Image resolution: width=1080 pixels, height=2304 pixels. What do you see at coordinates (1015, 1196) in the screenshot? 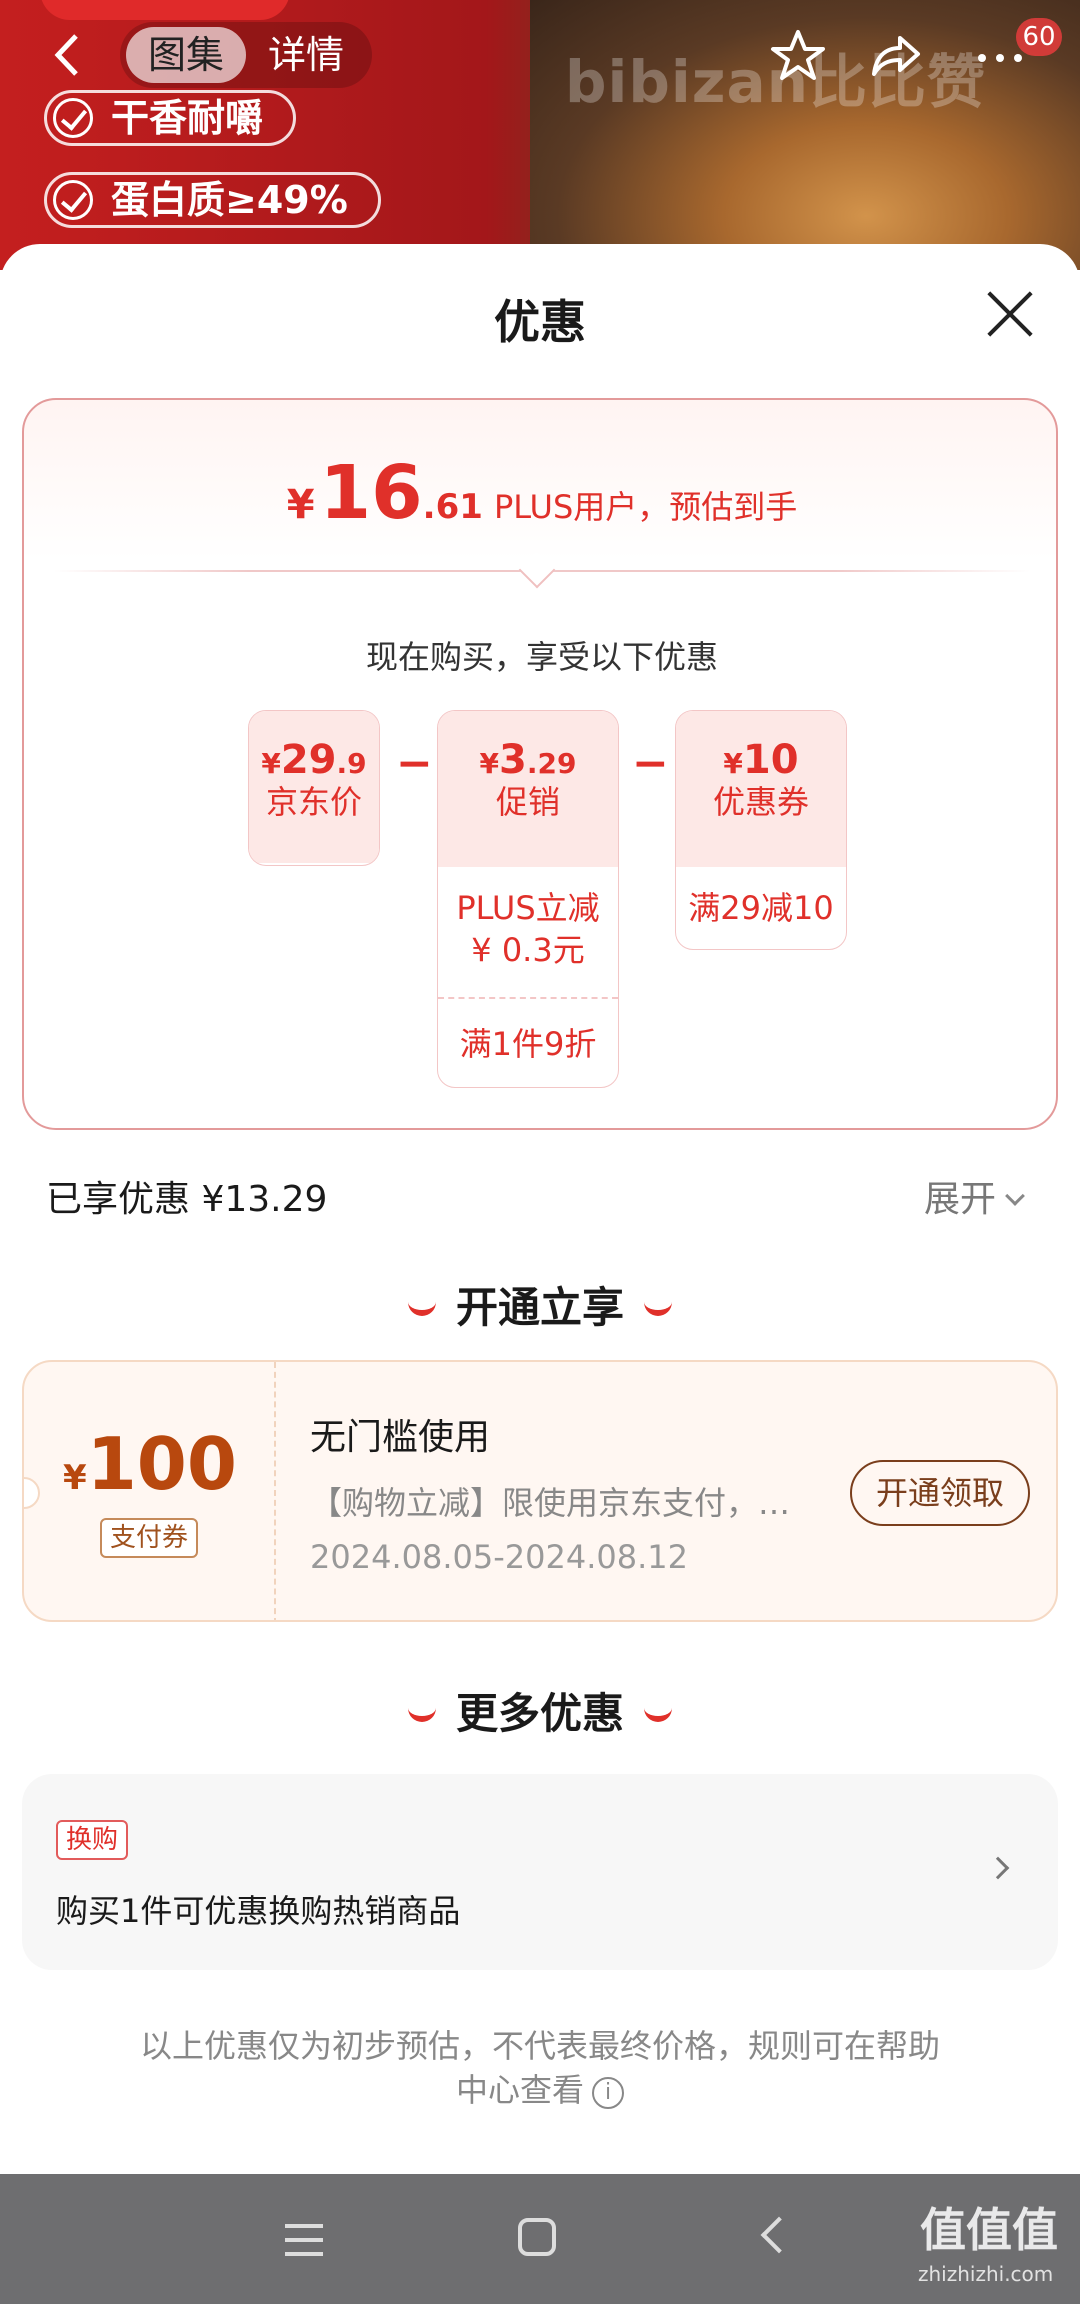
I see `chevron-down-icon` at bounding box center [1015, 1196].